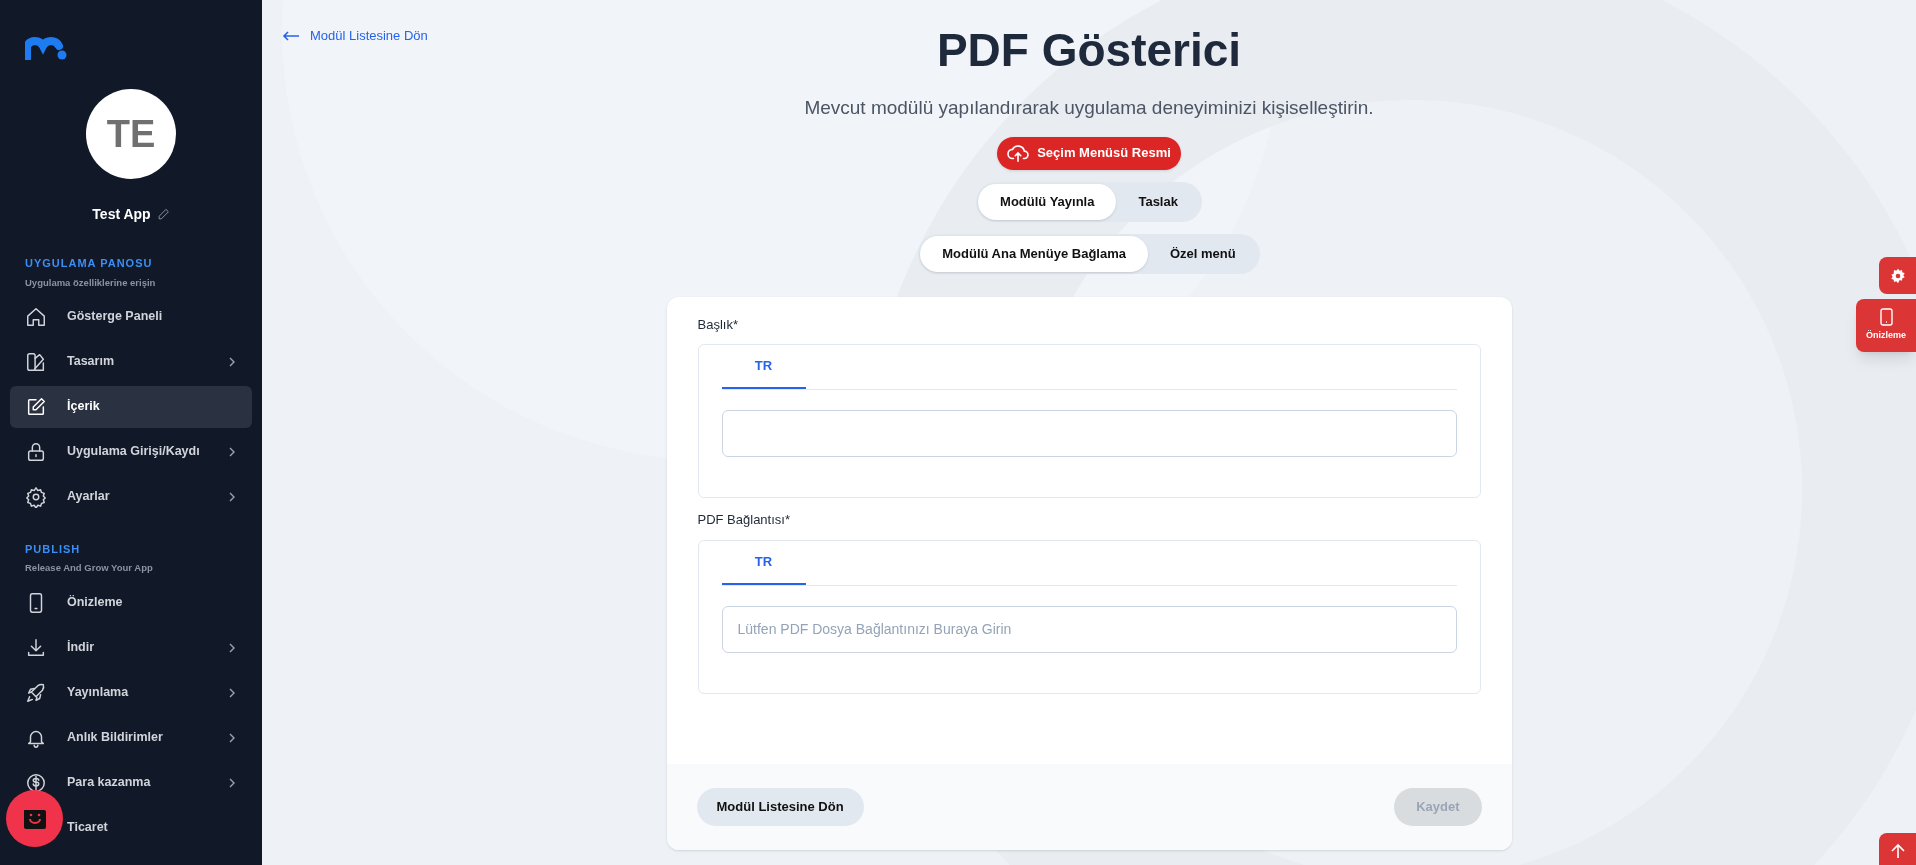 The width and height of the screenshot is (1916, 865). What do you see at coordinates (131, 692) in the screenshot?
I see `sidebar-item: Yayınlama` at bounding box center [131, 692].